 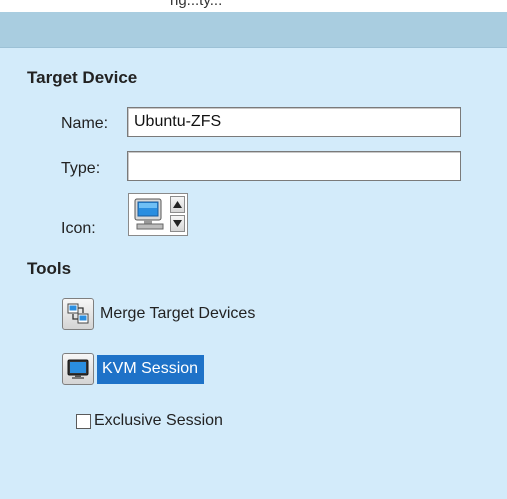 What do you see at coordinates (177, 214) in the screenshot?
I see `icon-spinner` at bounding box center [177, 214].